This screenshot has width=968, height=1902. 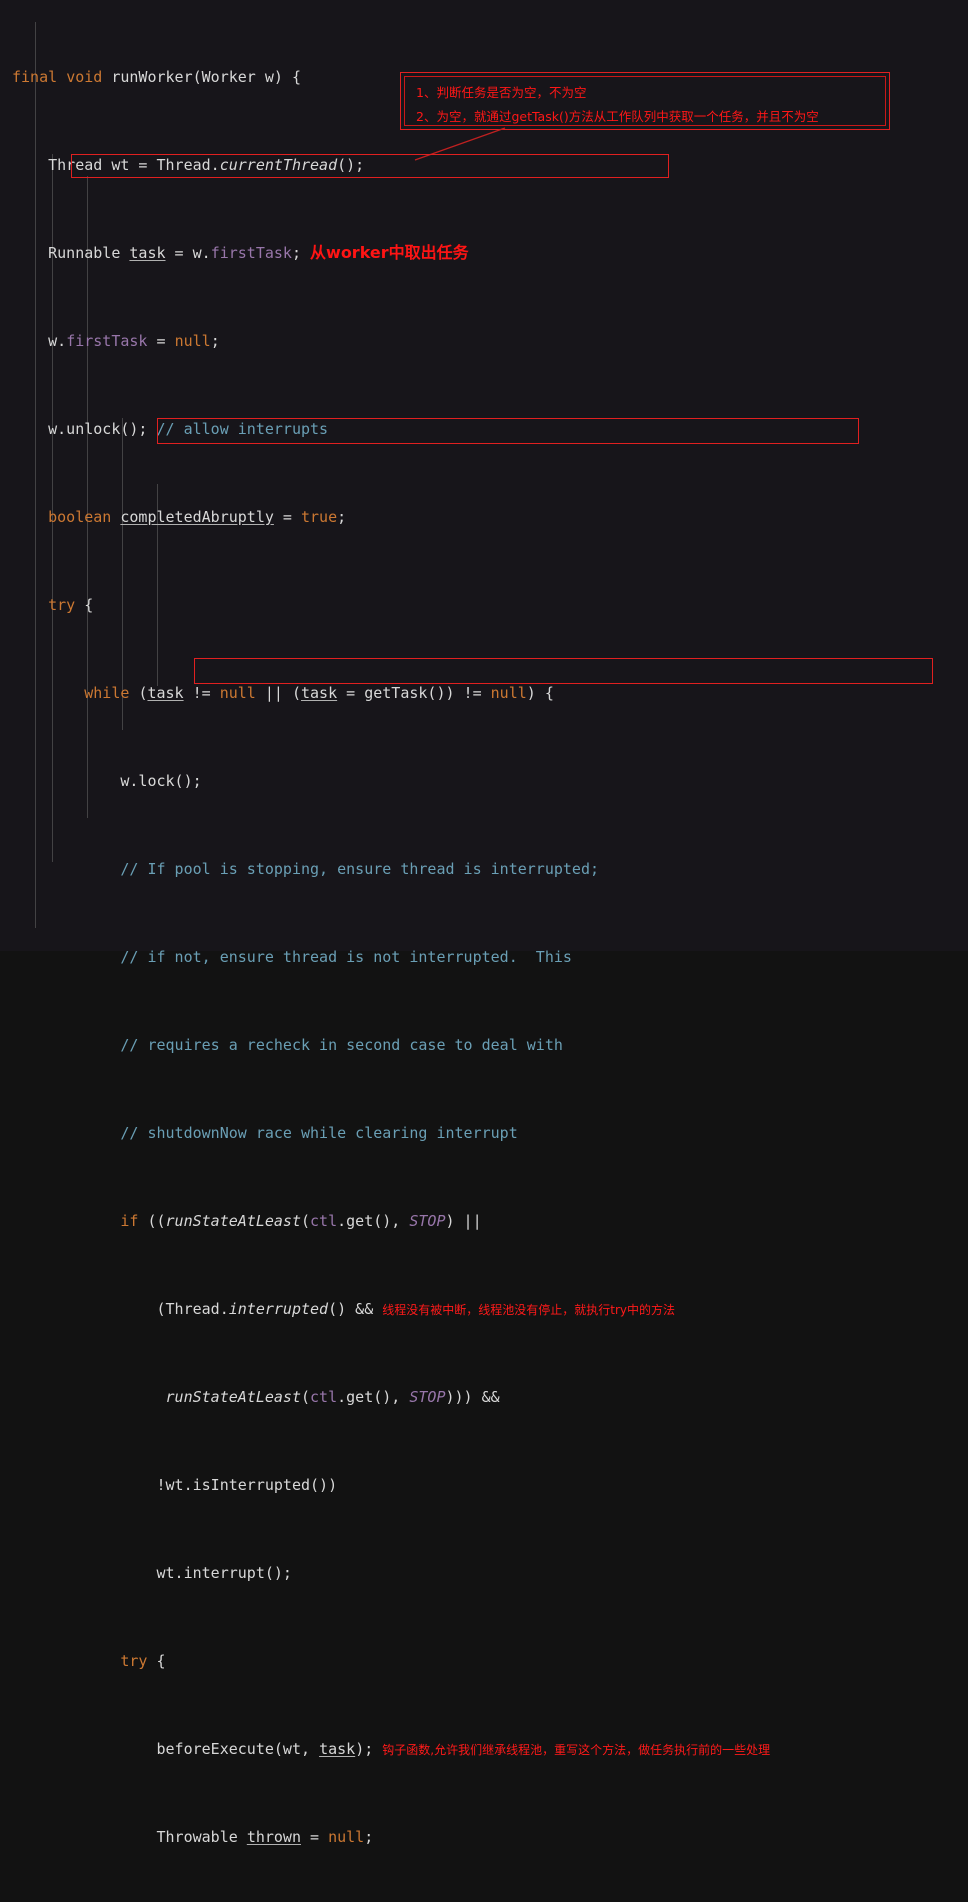 I want to click on annotation-before-execute: 钩子函数,允许我们继承线程池，重写这个方法，做任务执行前的一些处理, so click(x=576, y=1750).